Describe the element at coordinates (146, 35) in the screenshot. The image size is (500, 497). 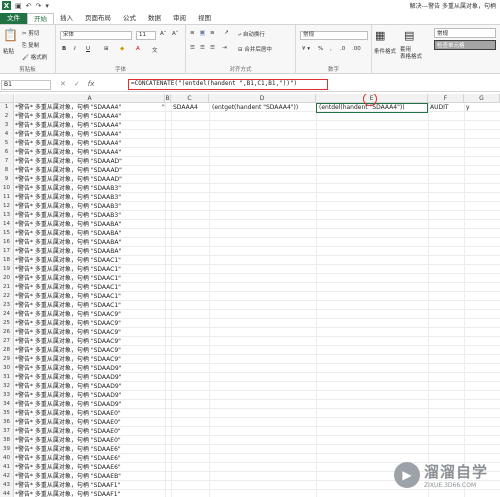
I see `font-size-select: 11` at that location.